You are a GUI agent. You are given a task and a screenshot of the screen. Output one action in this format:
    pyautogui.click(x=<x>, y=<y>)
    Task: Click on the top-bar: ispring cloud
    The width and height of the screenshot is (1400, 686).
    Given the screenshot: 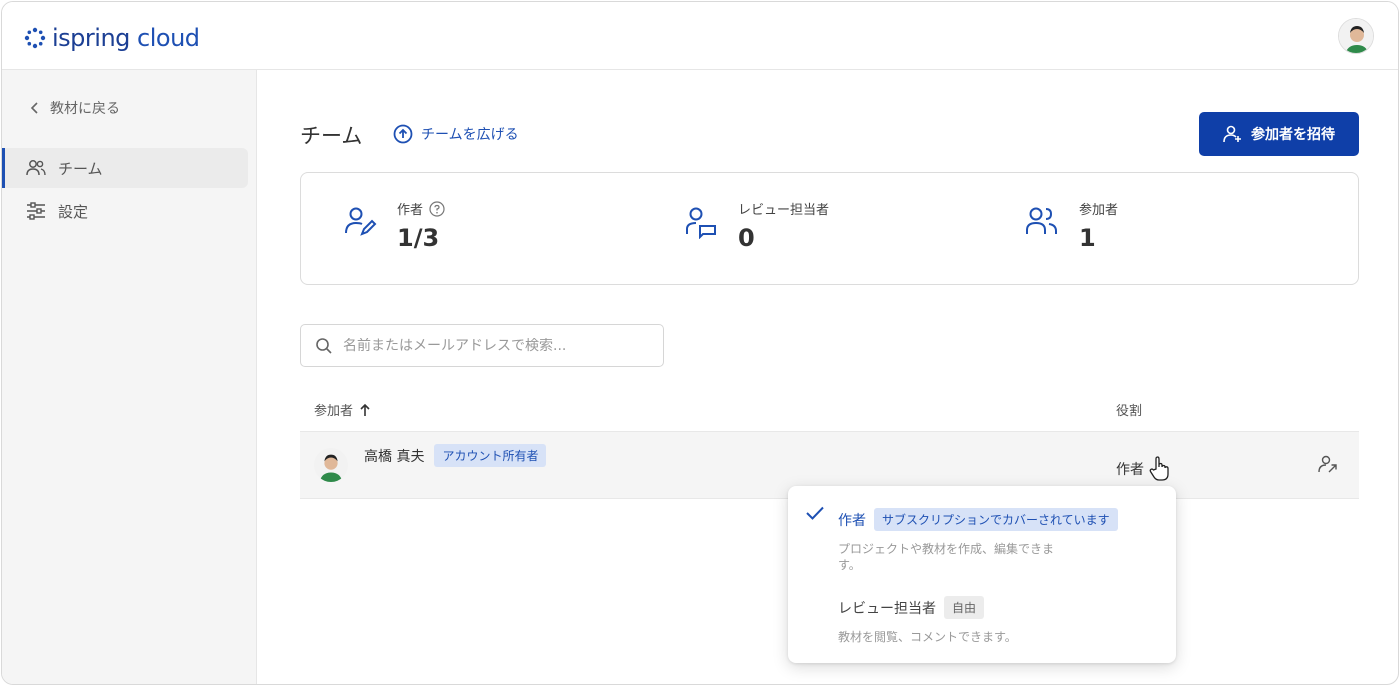 What is the action you would take?
    pyautogui.click(x=700, y=36)
    